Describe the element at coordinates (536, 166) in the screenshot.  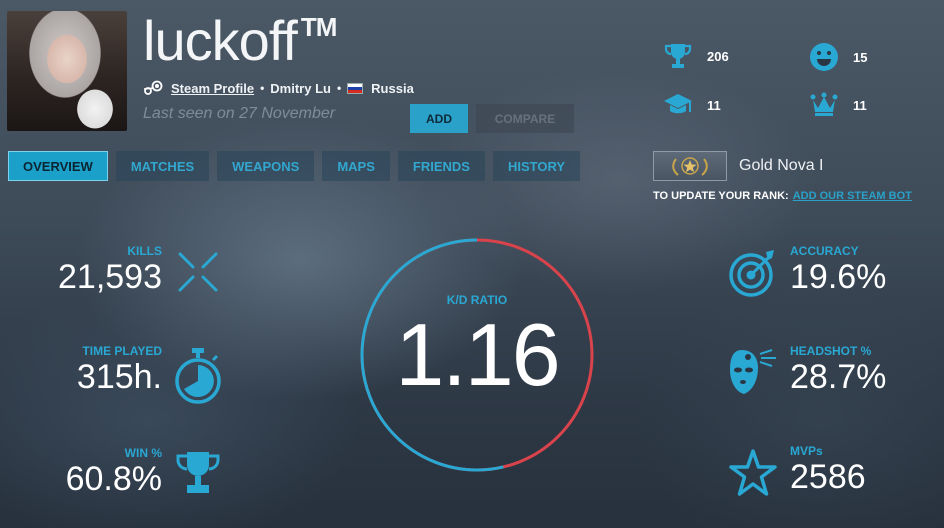
I see `tab-history: HISTORY` at that location.